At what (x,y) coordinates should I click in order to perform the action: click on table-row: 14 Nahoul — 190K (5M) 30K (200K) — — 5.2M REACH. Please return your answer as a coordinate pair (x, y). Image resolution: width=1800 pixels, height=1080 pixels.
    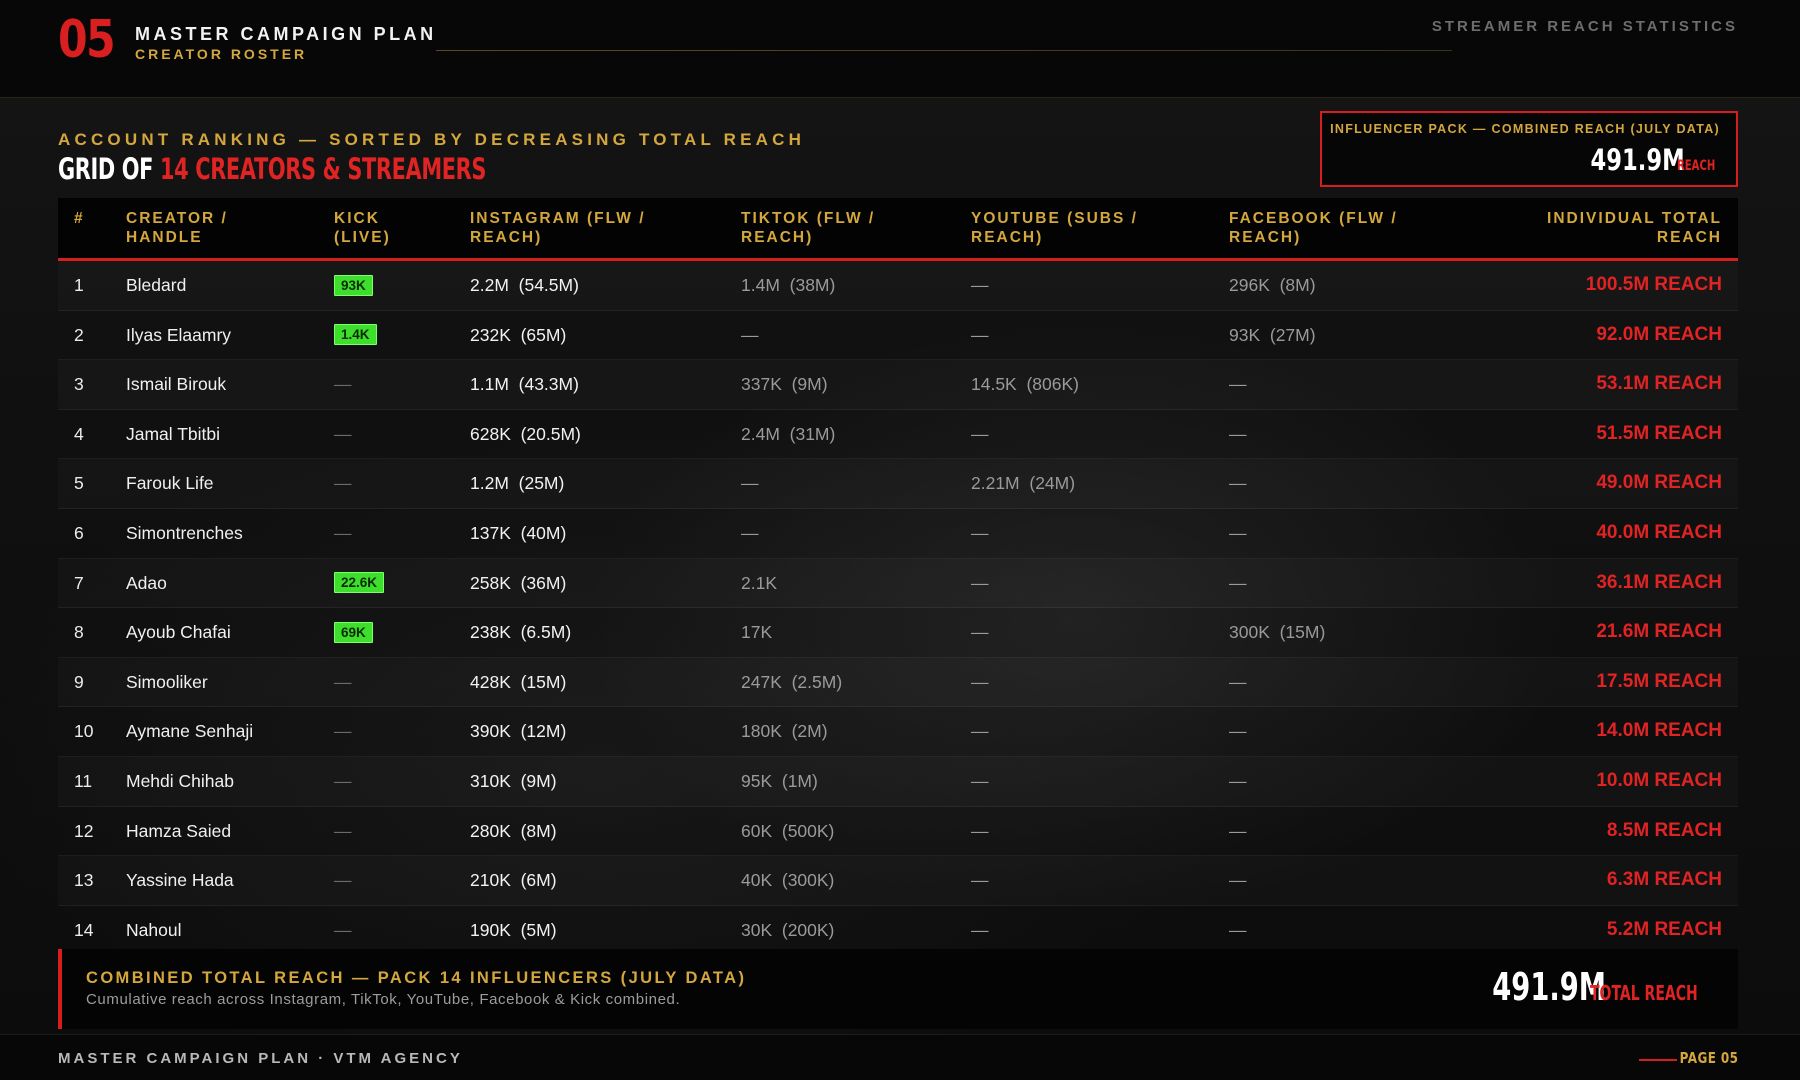
    Looking at the image, I should click on (898, 931).